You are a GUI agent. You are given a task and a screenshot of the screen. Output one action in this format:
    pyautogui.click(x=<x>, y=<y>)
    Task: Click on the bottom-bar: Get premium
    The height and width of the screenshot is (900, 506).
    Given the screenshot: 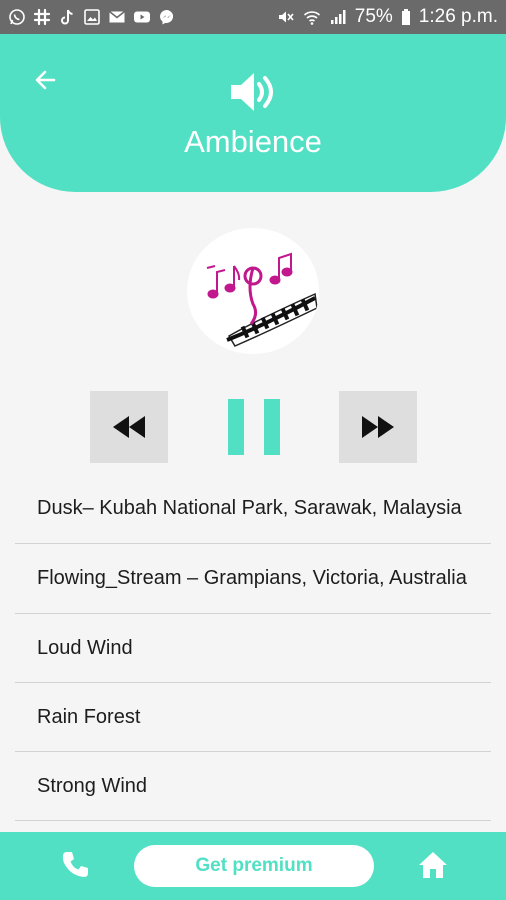 What is the action you would take?
    pyautogui.click(x=253, y=866)
    